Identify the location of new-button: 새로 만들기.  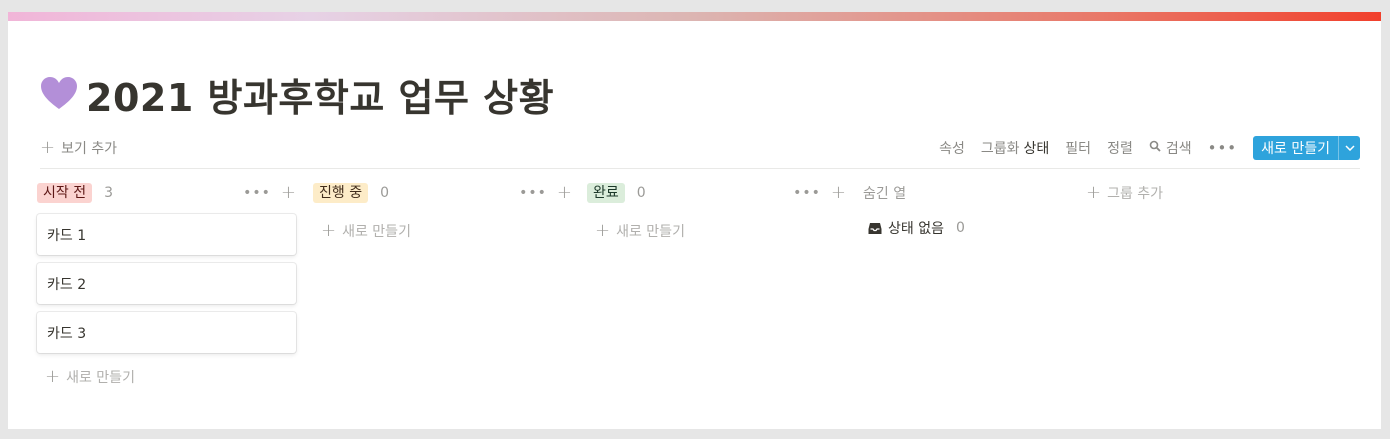
(1295, 148).